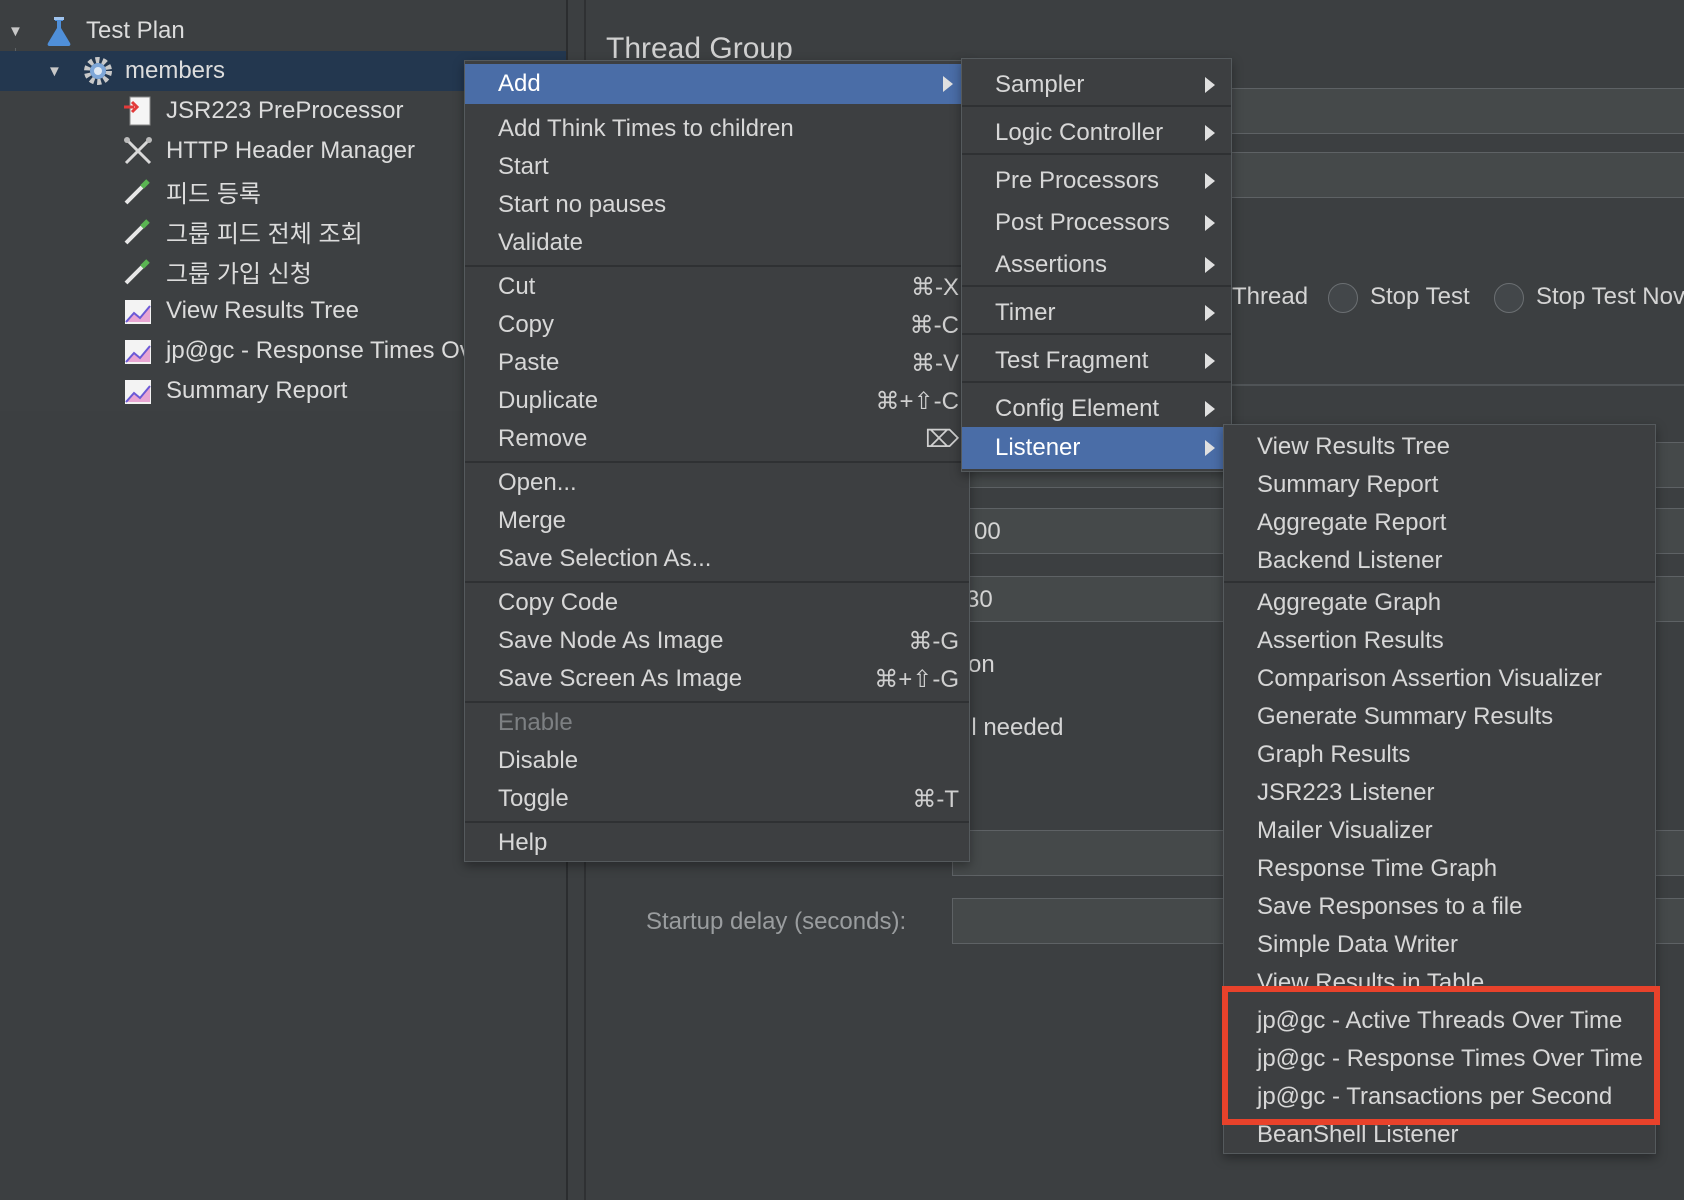  Describe the element at coordinates (1343, 298) in the screenshot. I see `stop-test-radio` at that location.